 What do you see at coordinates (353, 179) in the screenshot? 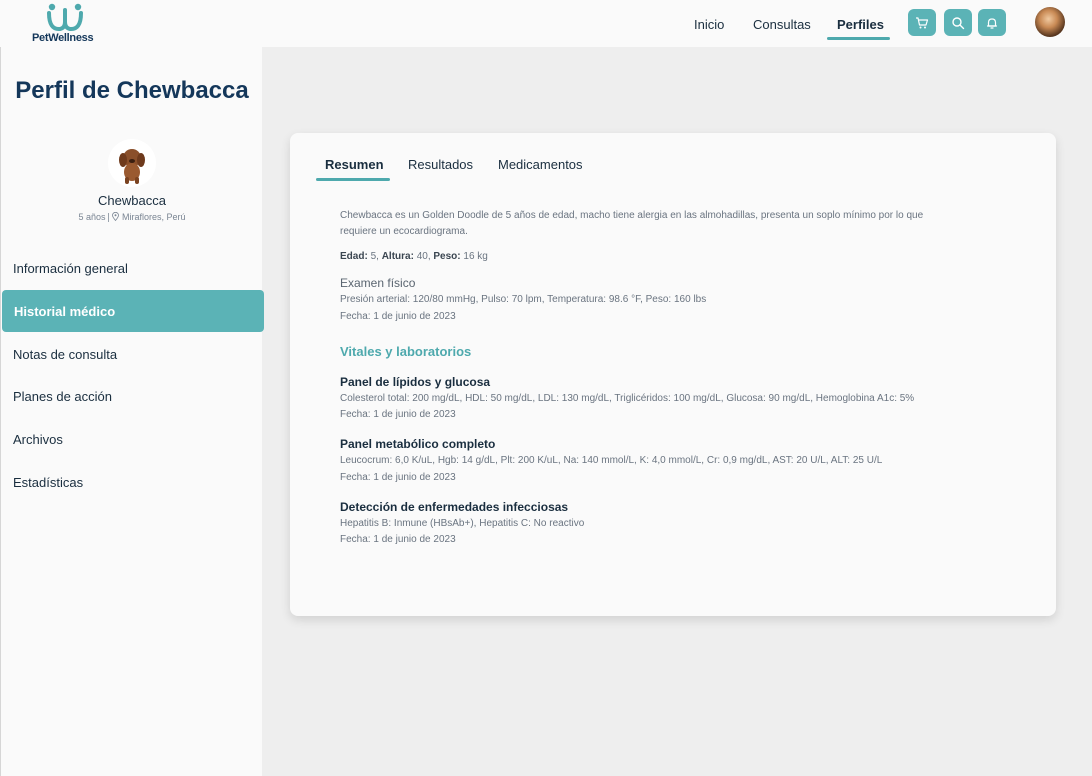
I see `tab-active-indicator` at bounding box center [353, 179].